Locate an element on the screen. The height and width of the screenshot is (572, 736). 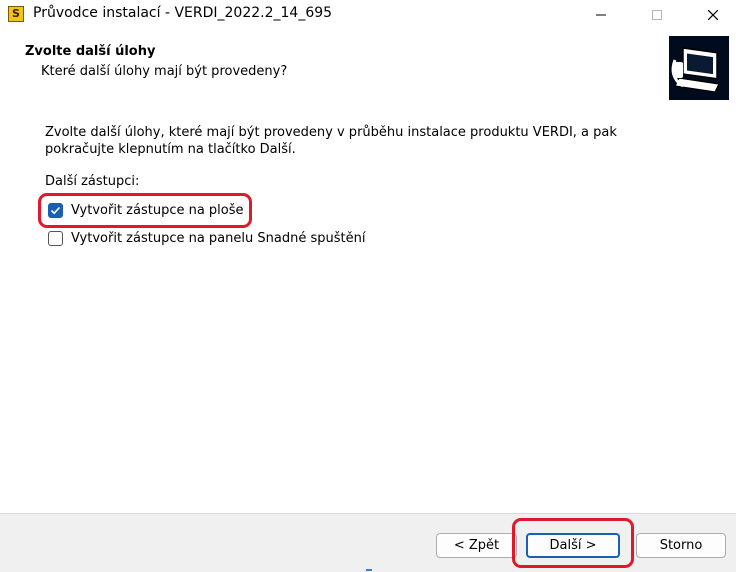
maximize-button is located at coordinates (657, 15).